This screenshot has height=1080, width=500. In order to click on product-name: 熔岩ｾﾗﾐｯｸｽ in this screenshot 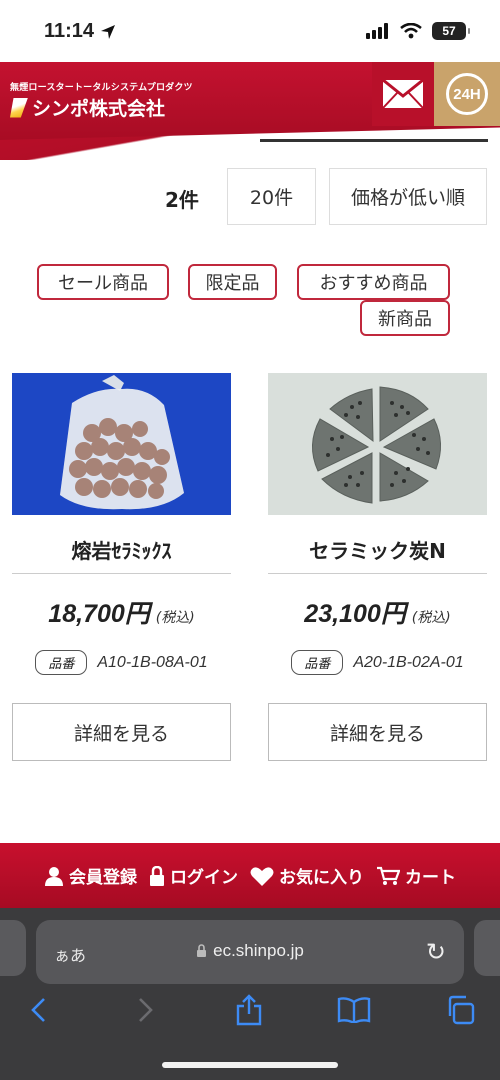, I will do `click(121, 554)`.